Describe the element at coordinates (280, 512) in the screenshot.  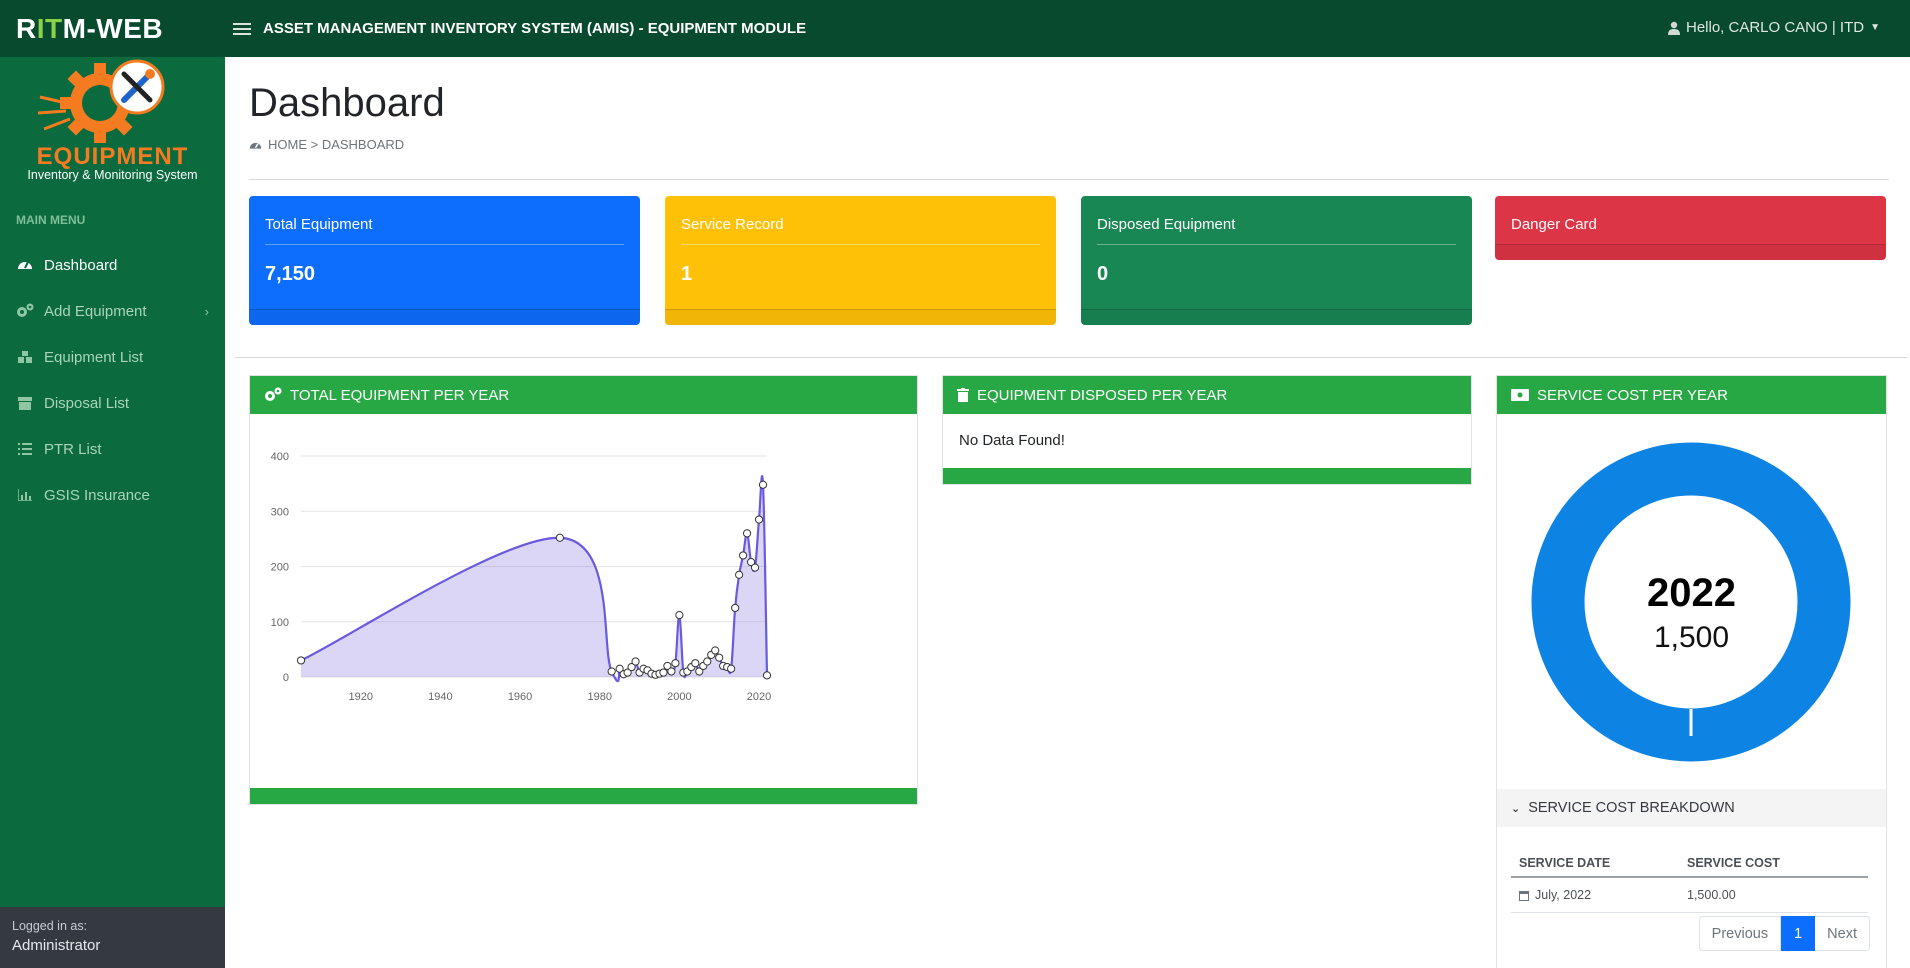
I see `y-tick-label: 300` at that location.